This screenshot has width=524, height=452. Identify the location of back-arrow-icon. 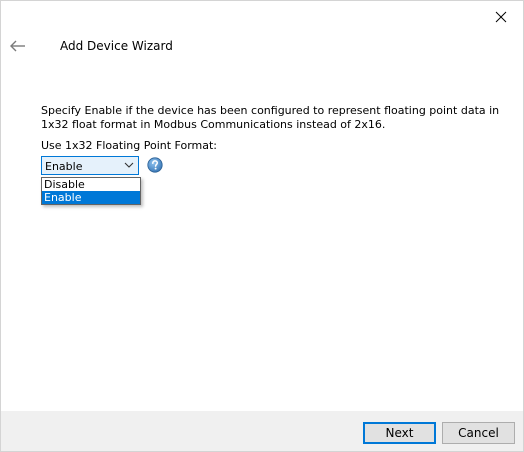
(17, 46).